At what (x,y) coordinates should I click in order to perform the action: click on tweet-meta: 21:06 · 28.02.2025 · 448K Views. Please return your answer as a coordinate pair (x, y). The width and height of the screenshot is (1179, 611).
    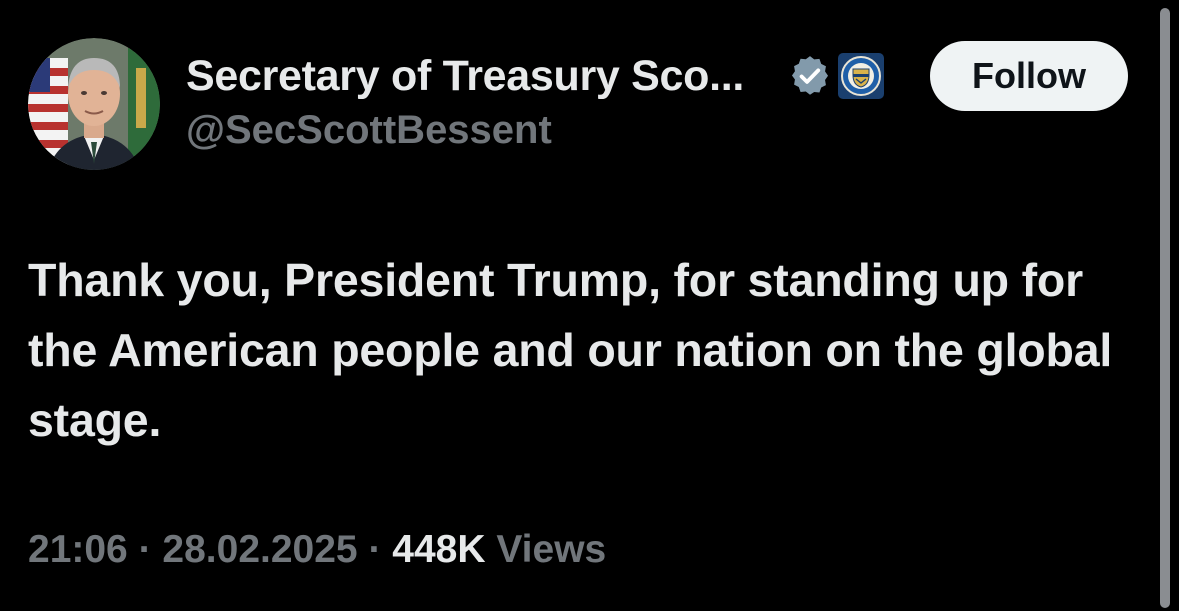
    Looking at the image, I should click on (317, 550).